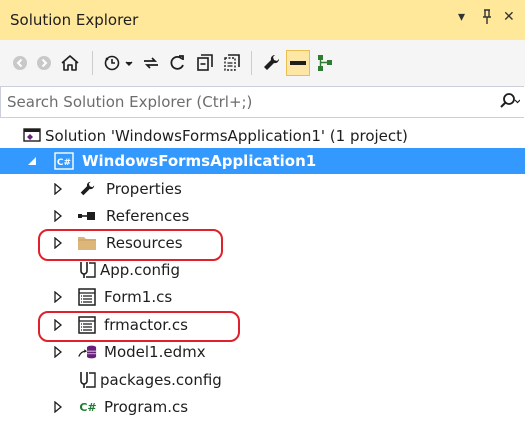 Image resolution: width=525 pixels, height=430 pixels. I want to click on tree-node-references: References, so click(262, 216).